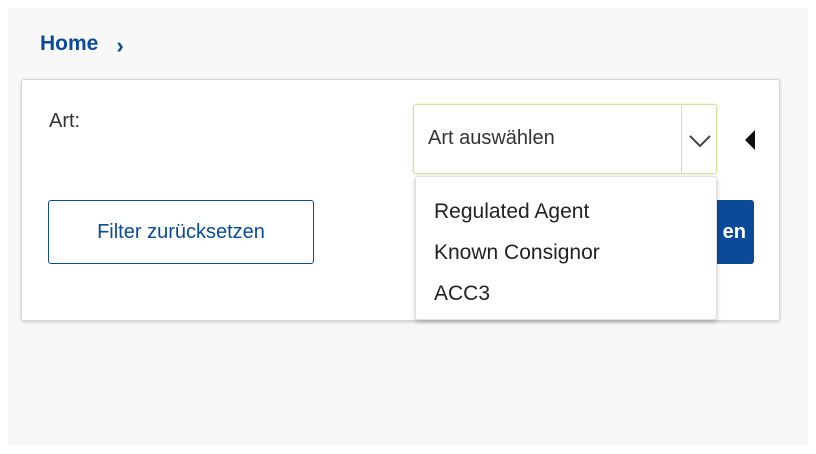 This screenshot has height=454, width=816. What do you see at coordinates (681, 139) in the screenshot?
I see `select-divider` at bounding box center [681, 139].